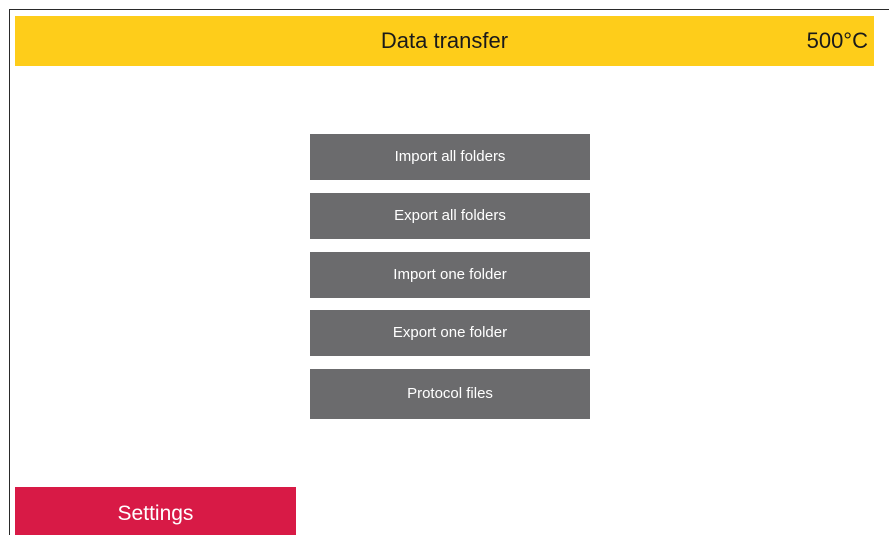 The width and height of the screenshot is (889, 541). I want to click on export-all-folders-button: Export all folders, so click(450, 216).